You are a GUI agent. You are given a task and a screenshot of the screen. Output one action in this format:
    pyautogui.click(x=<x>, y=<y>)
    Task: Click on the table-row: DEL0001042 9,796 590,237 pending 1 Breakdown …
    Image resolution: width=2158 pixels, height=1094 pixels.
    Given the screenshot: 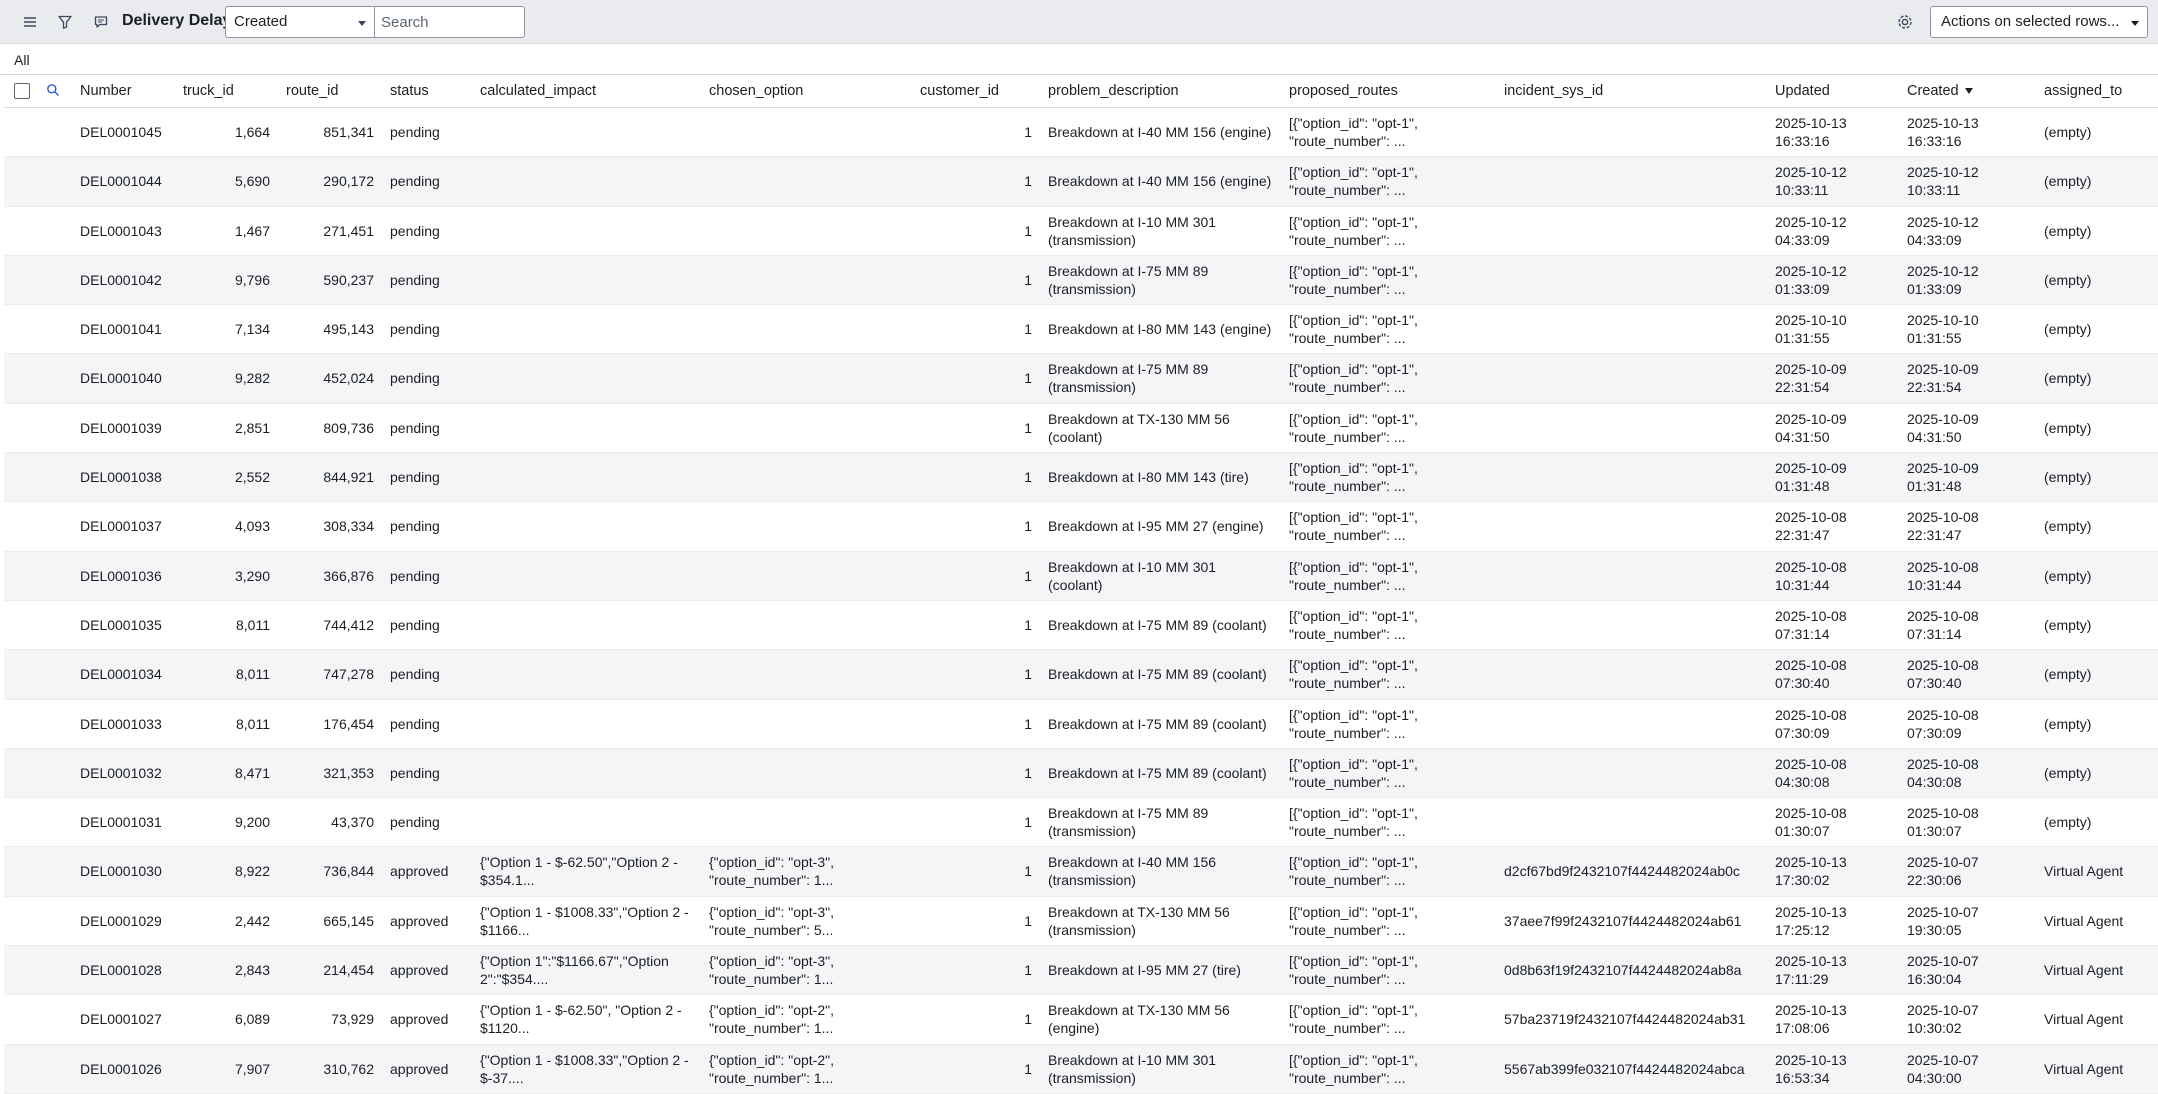 What is the action you would take?
    pyautogui.click(x=1081, y=280)
    